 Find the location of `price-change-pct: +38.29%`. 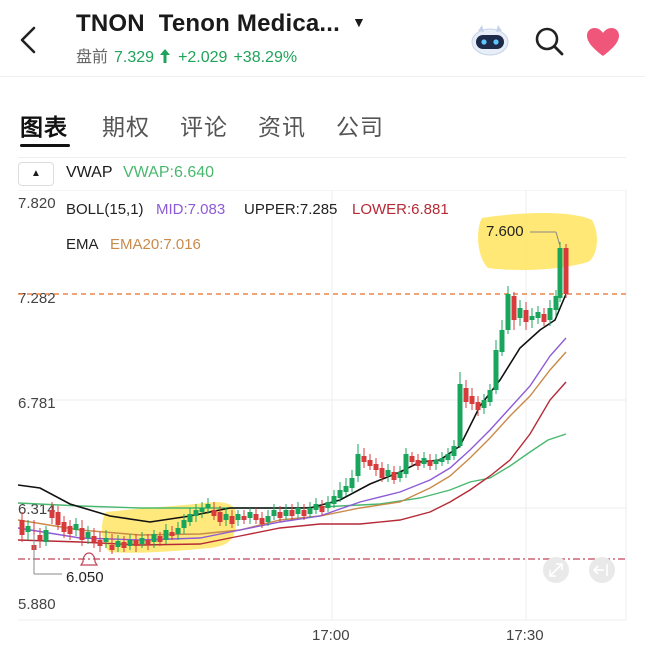

price-change-pct: +38.29% is located at coordinates (265, 57).